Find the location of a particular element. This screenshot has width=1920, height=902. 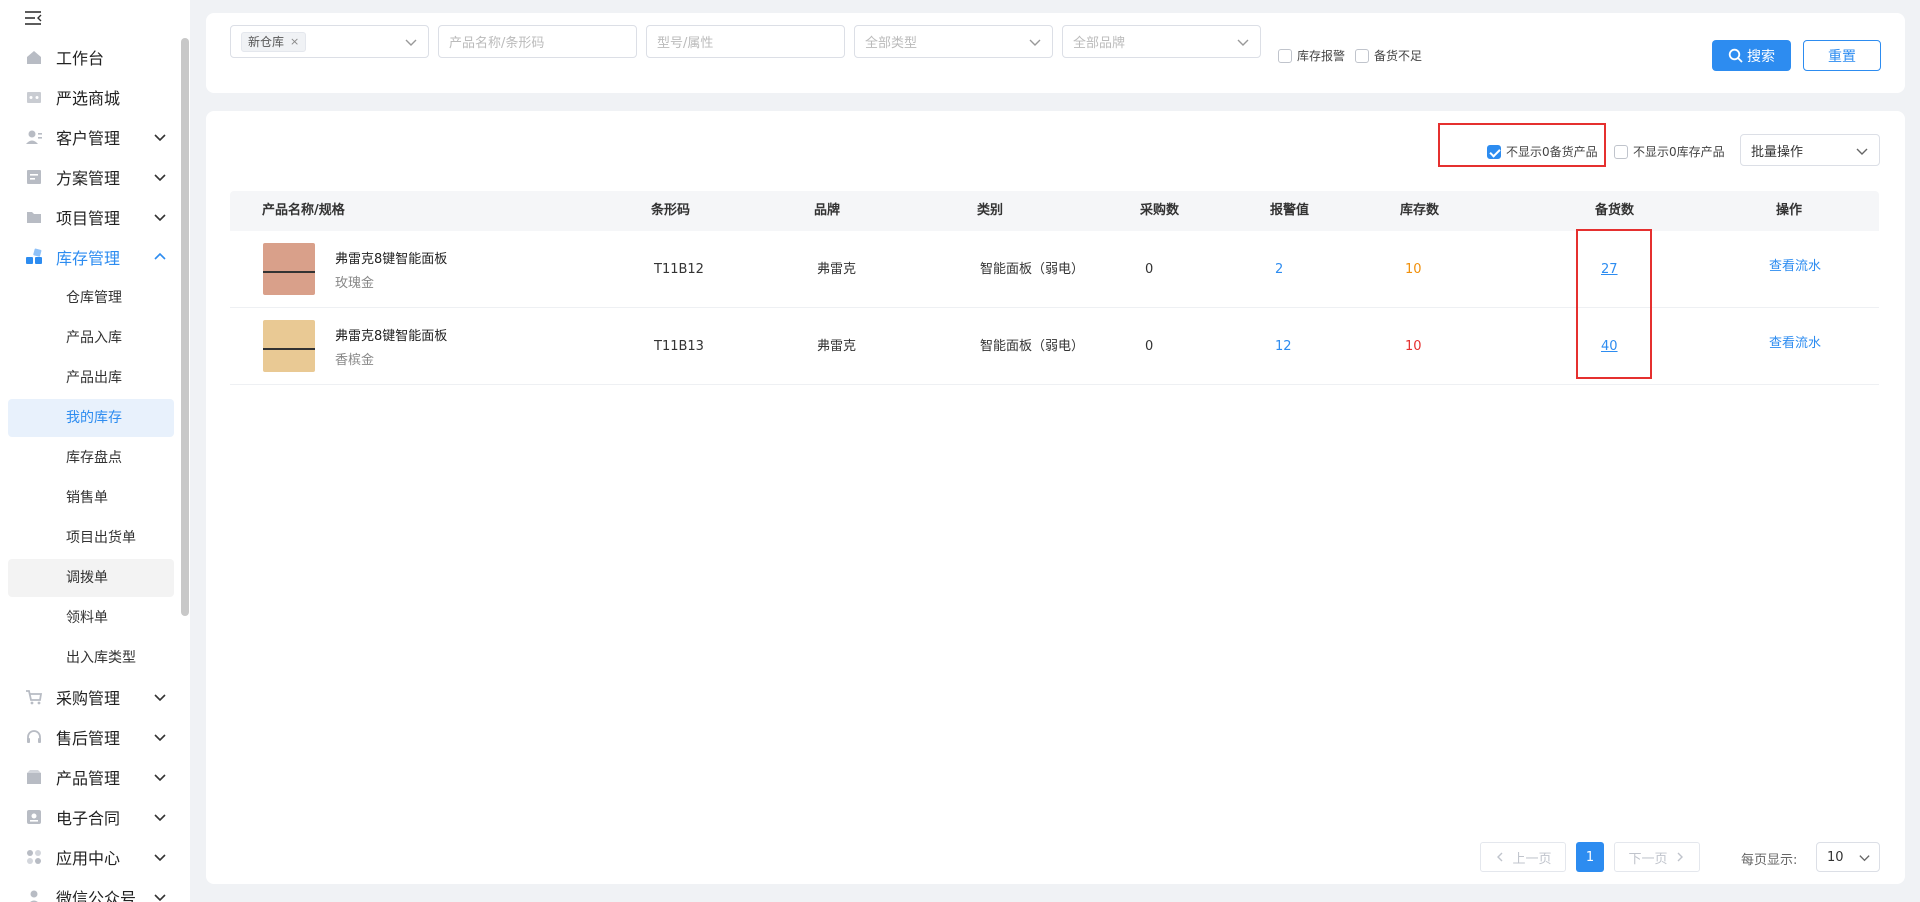

barcode-cell: T11B12 is located at coordinates (679, 269).